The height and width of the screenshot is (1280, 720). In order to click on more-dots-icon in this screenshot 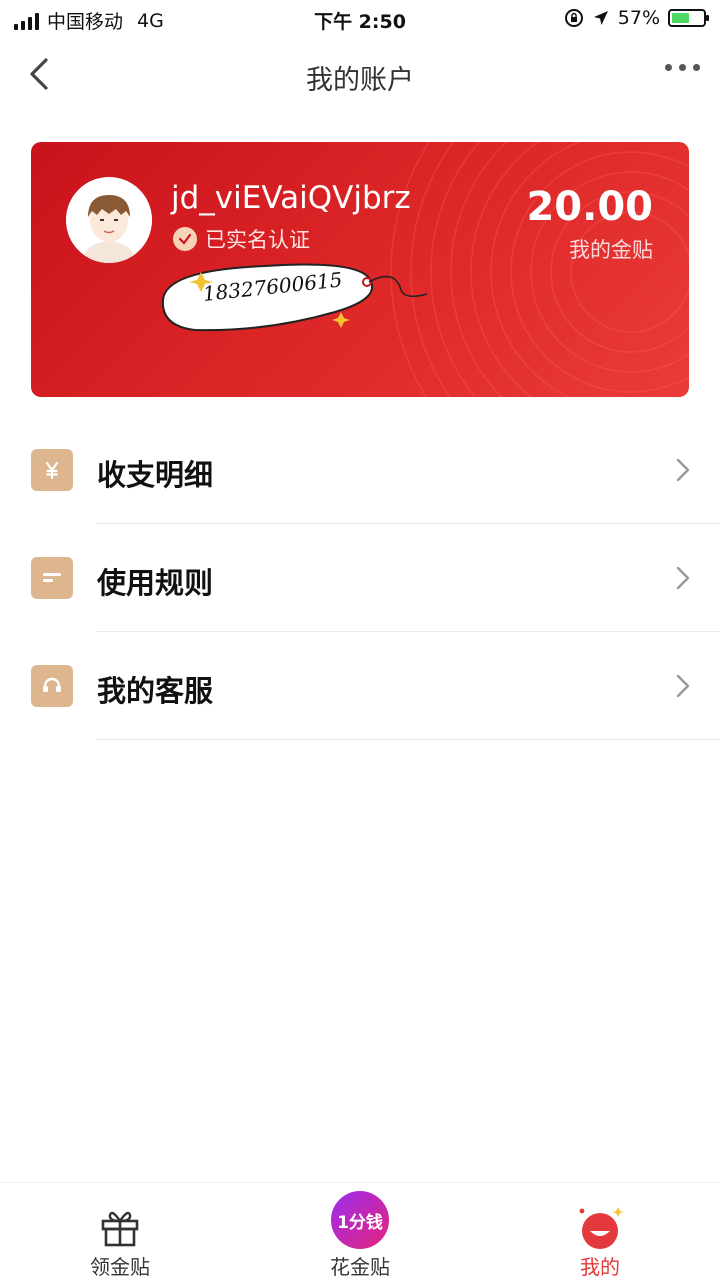, I will do `click(682, 67)`.